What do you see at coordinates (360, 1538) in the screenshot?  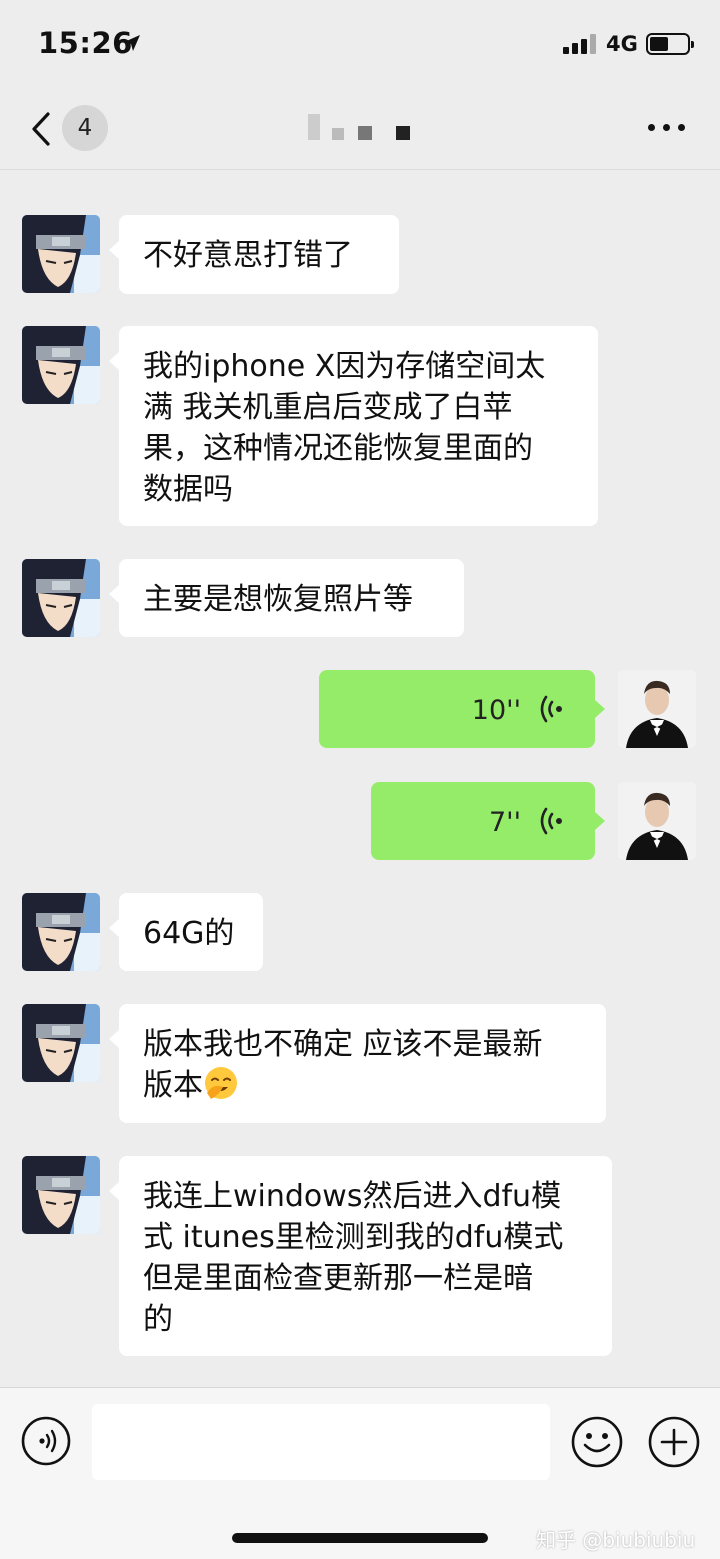 I see `home-indicator` at bounding box center [360, 1538].